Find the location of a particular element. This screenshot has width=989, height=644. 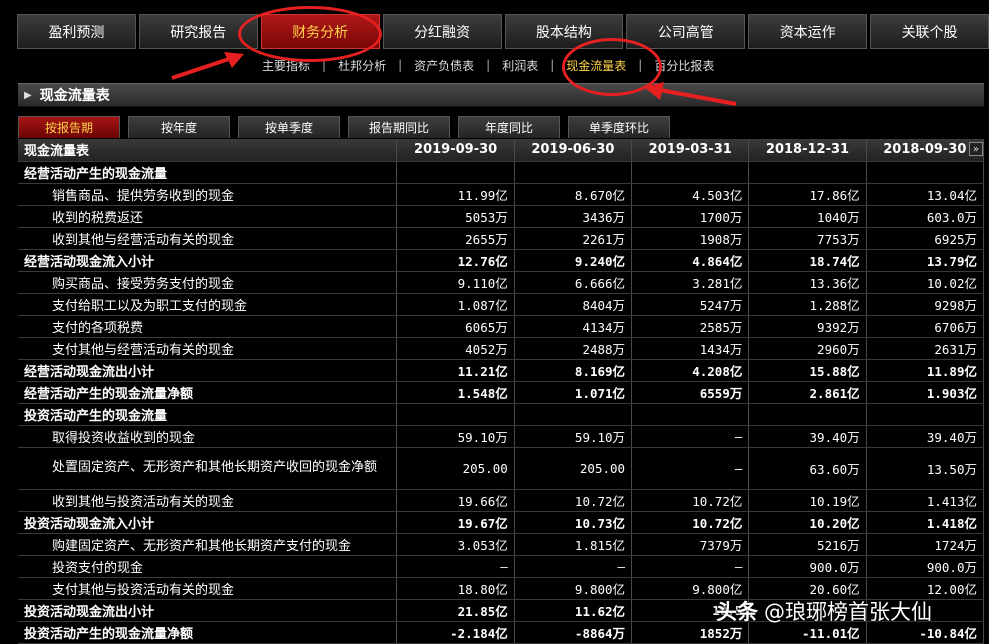

row-value: 9298万 is located at coordinates (925, 304).